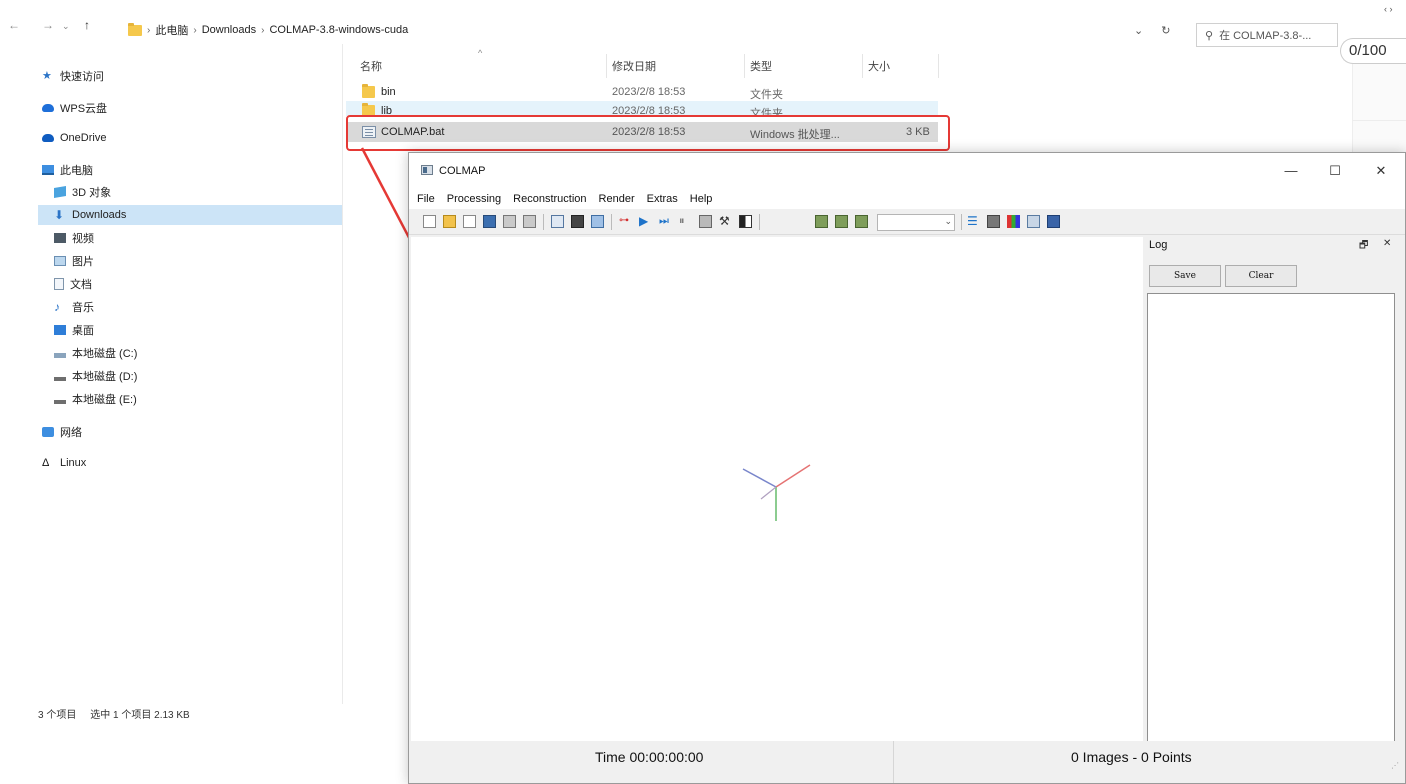 Image resolution: width=1406 pixels, height=784 pixels. Describe the element at coordinates (60, 238) in the screenshot. I see `video-icon` at that location.